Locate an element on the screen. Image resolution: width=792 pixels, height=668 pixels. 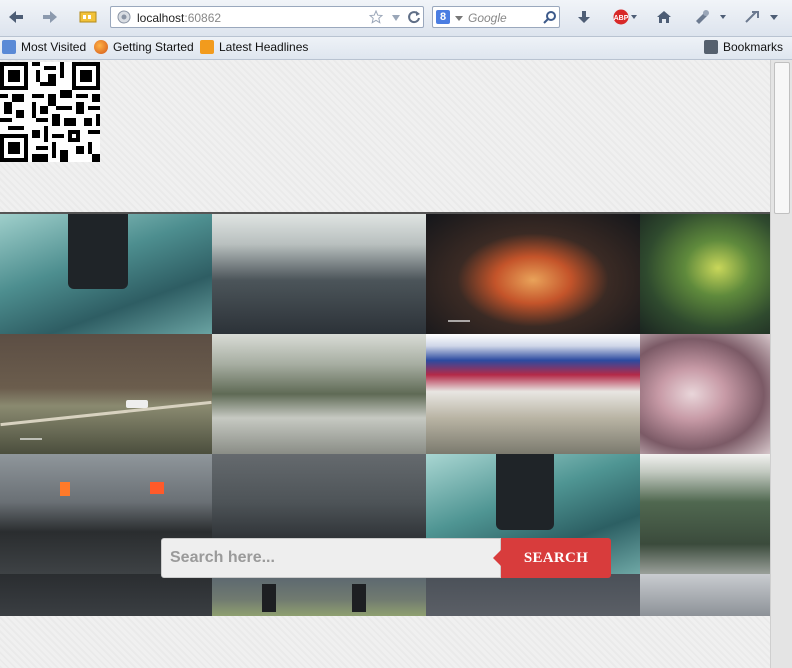
adblock-icon: ABP is located at coordinates (625, 17).